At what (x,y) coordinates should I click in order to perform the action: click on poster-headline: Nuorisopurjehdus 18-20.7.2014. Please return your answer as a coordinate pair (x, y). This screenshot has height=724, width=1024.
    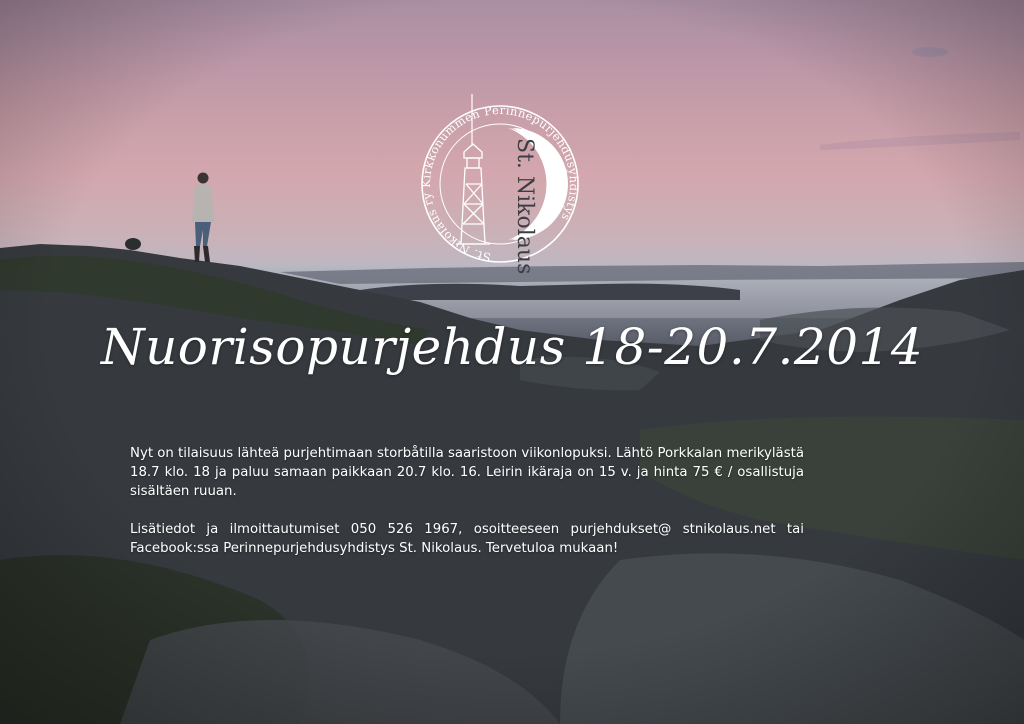
    Looking at the image, I should click on (512, 347).